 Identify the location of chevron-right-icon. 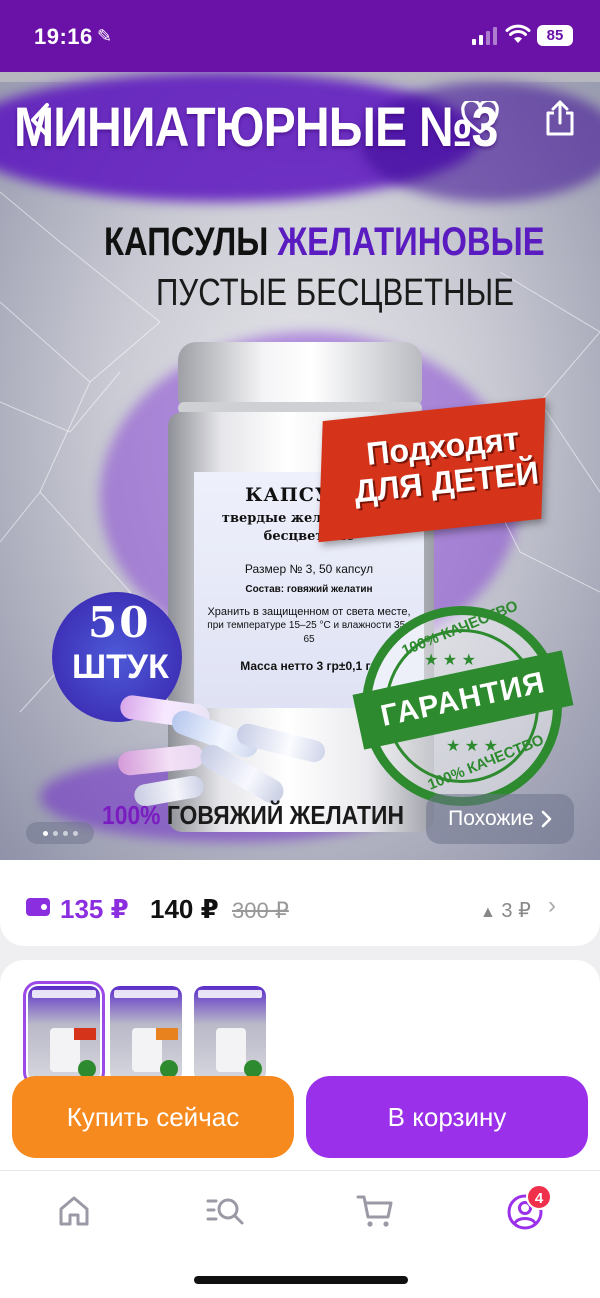
(546, 819).